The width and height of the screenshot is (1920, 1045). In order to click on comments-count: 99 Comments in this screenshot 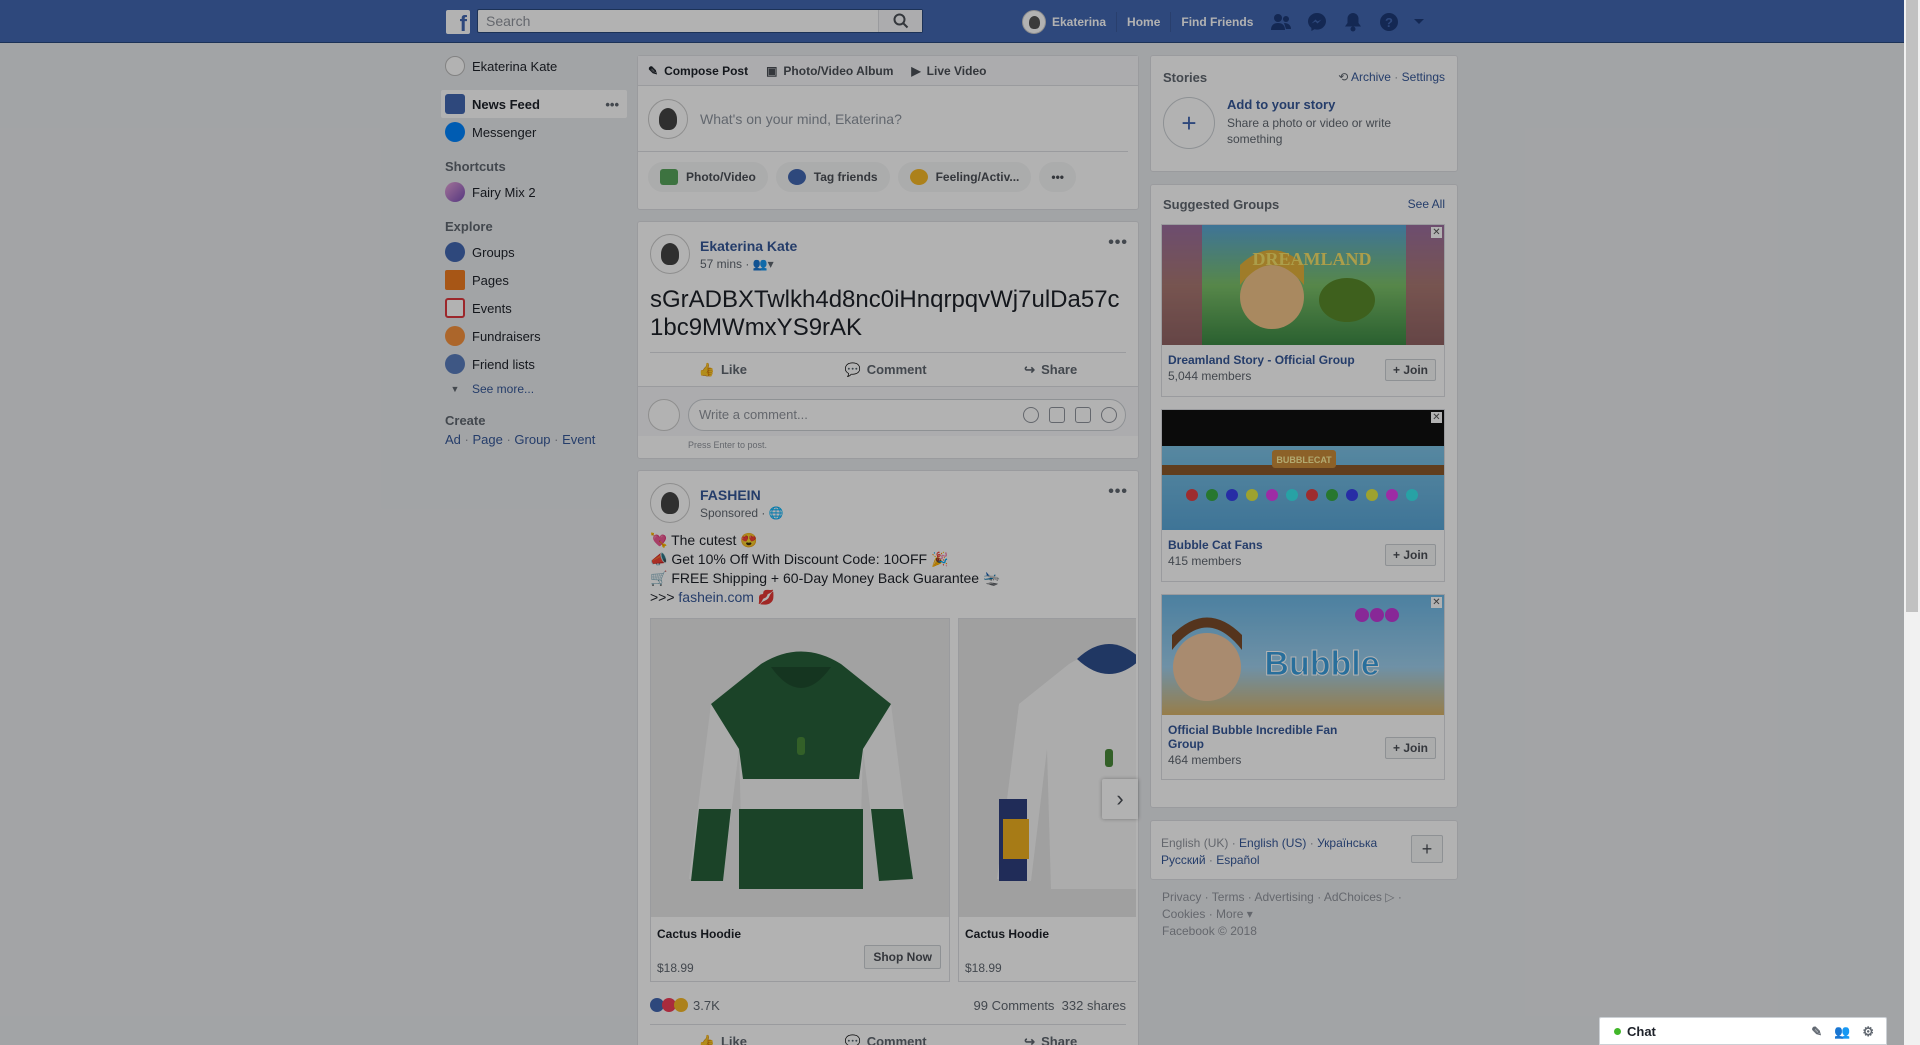, I will do `click(1014, 1005)`.